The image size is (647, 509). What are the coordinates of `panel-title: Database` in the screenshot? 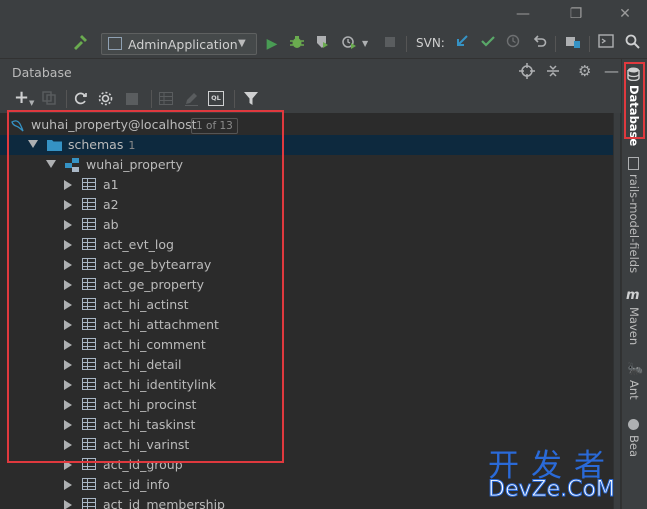 It's located at (42, 72).